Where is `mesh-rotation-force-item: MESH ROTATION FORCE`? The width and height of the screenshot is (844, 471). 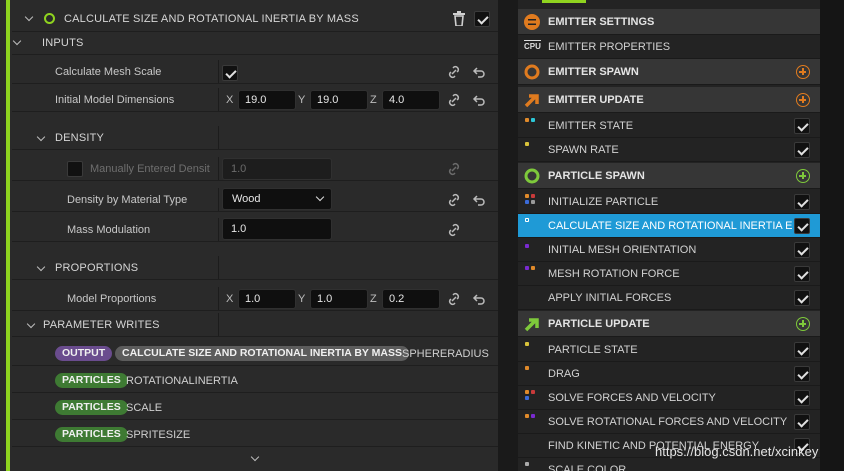
mesh-rotation-force-item: MESH ROTATION FORCE is located at coordinates (669, 274).